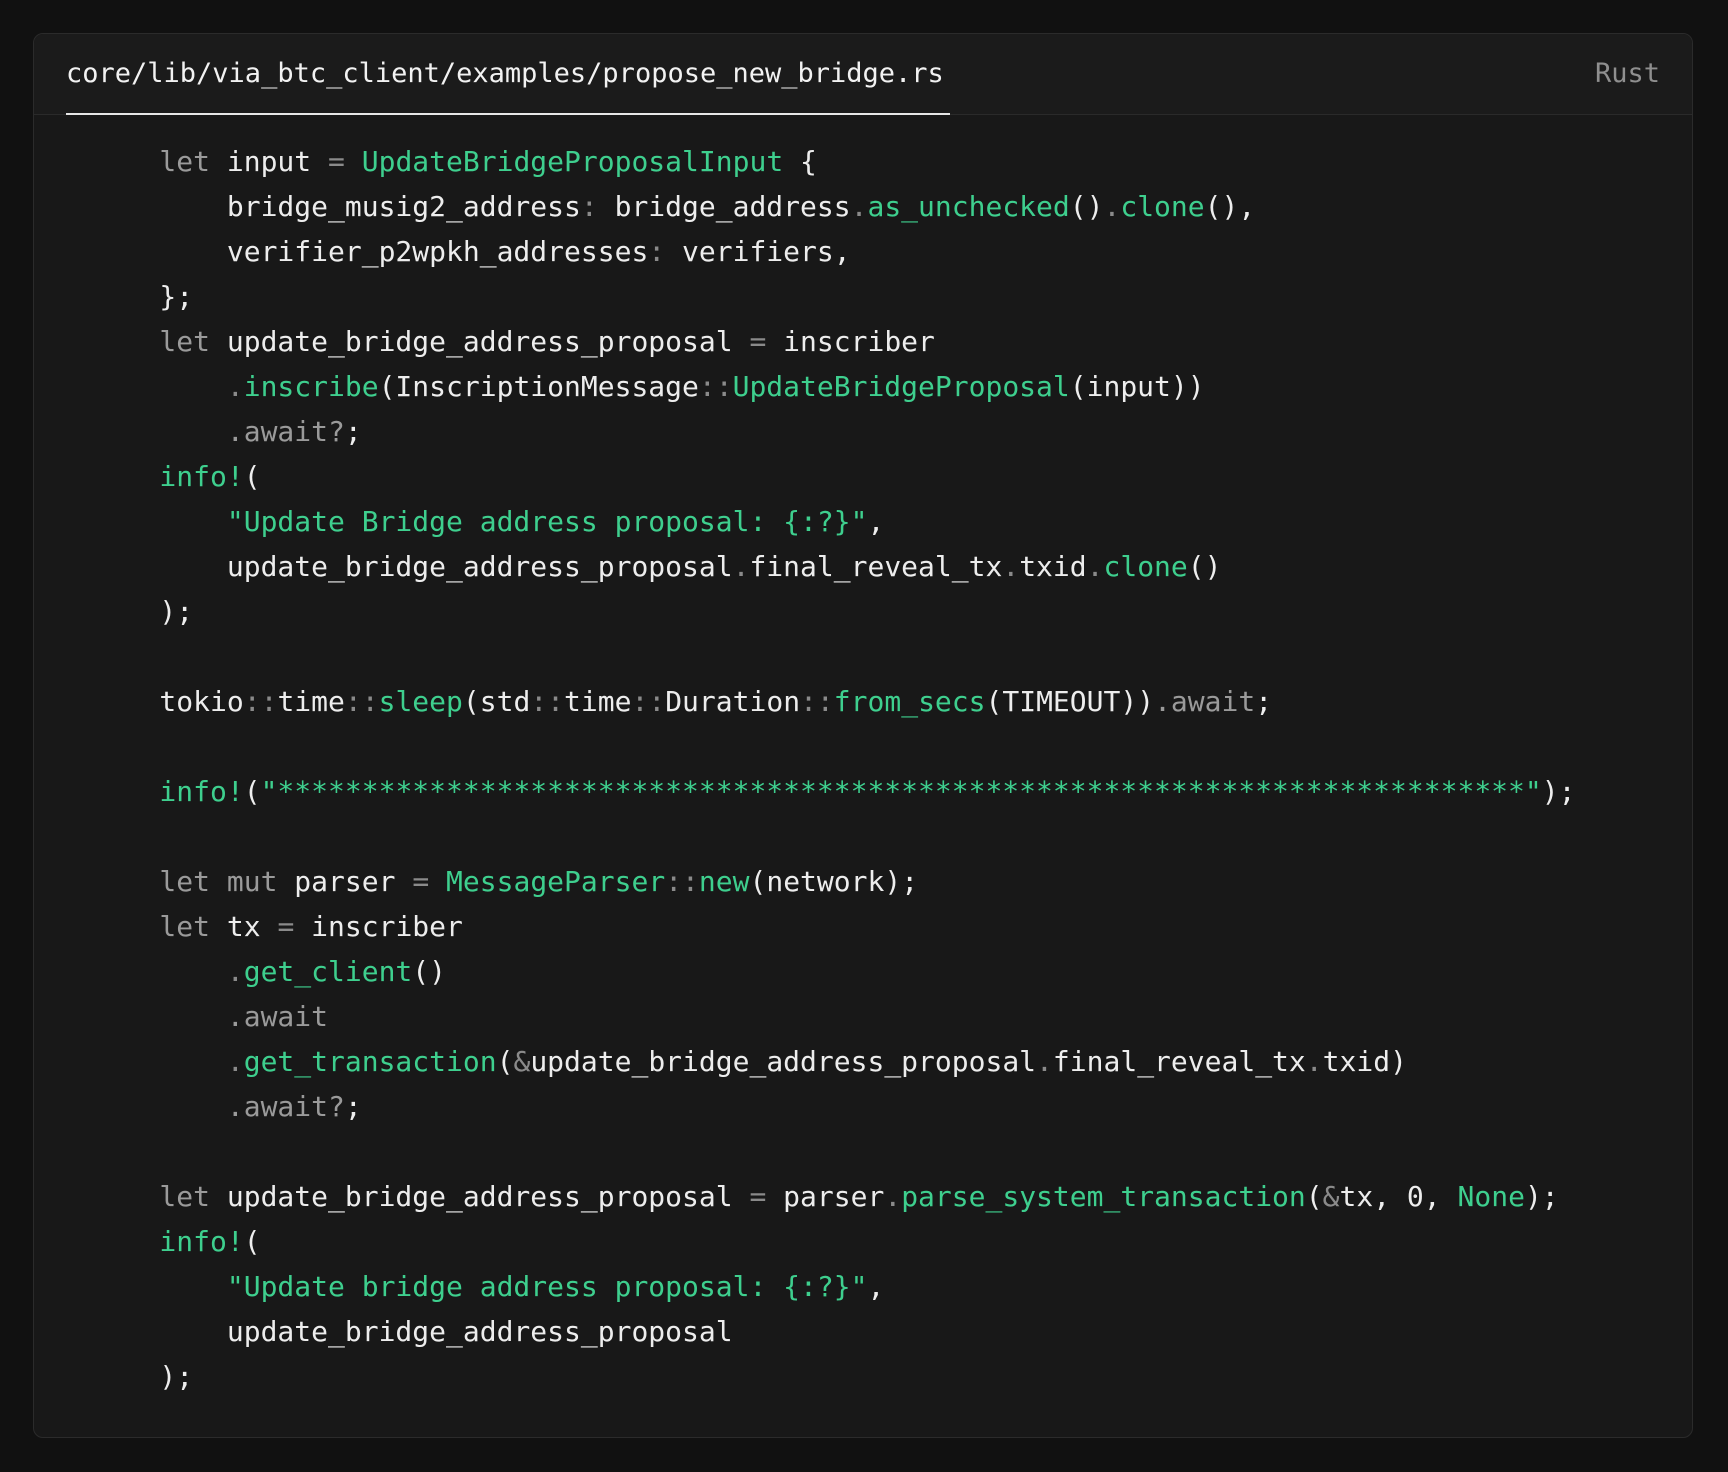 The height and width of the screenshot is (1472, 1728). I want to click on code-token: let, so click(159, 161).